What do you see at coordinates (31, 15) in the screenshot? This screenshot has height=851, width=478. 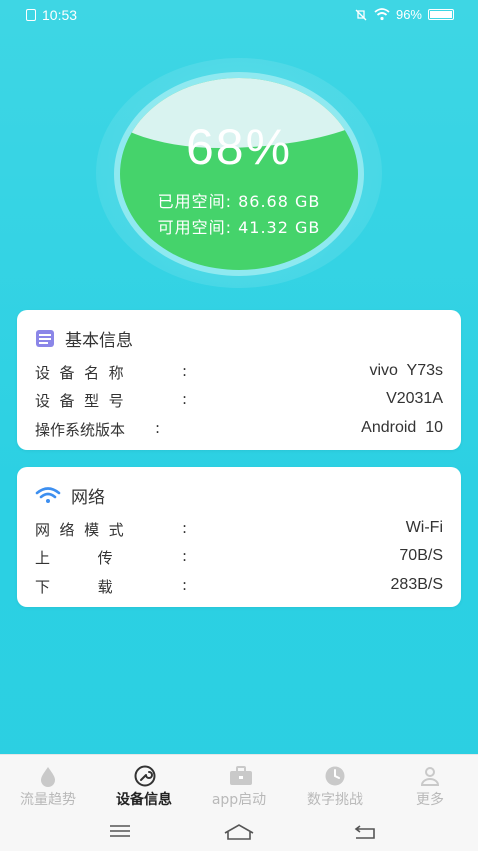 I see `sim-icon` at bounding box center [31, 15].